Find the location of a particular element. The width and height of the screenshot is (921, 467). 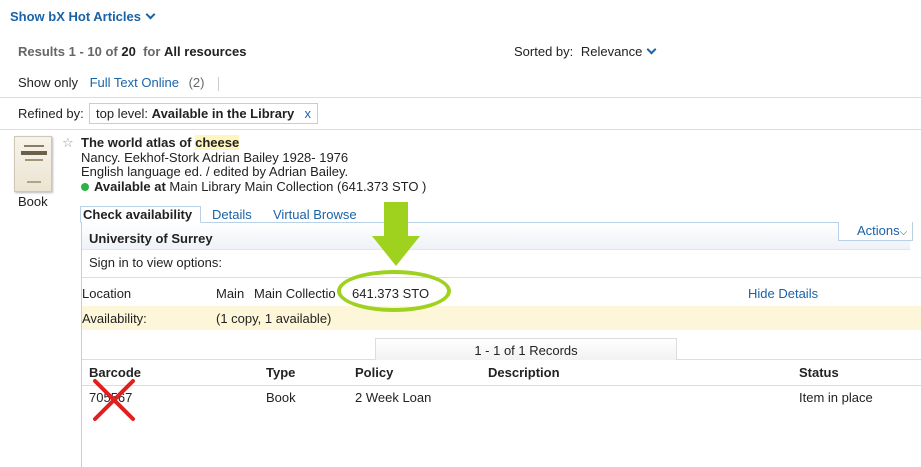

availability-row-label: Availability: is located at coordinates (114, 318).